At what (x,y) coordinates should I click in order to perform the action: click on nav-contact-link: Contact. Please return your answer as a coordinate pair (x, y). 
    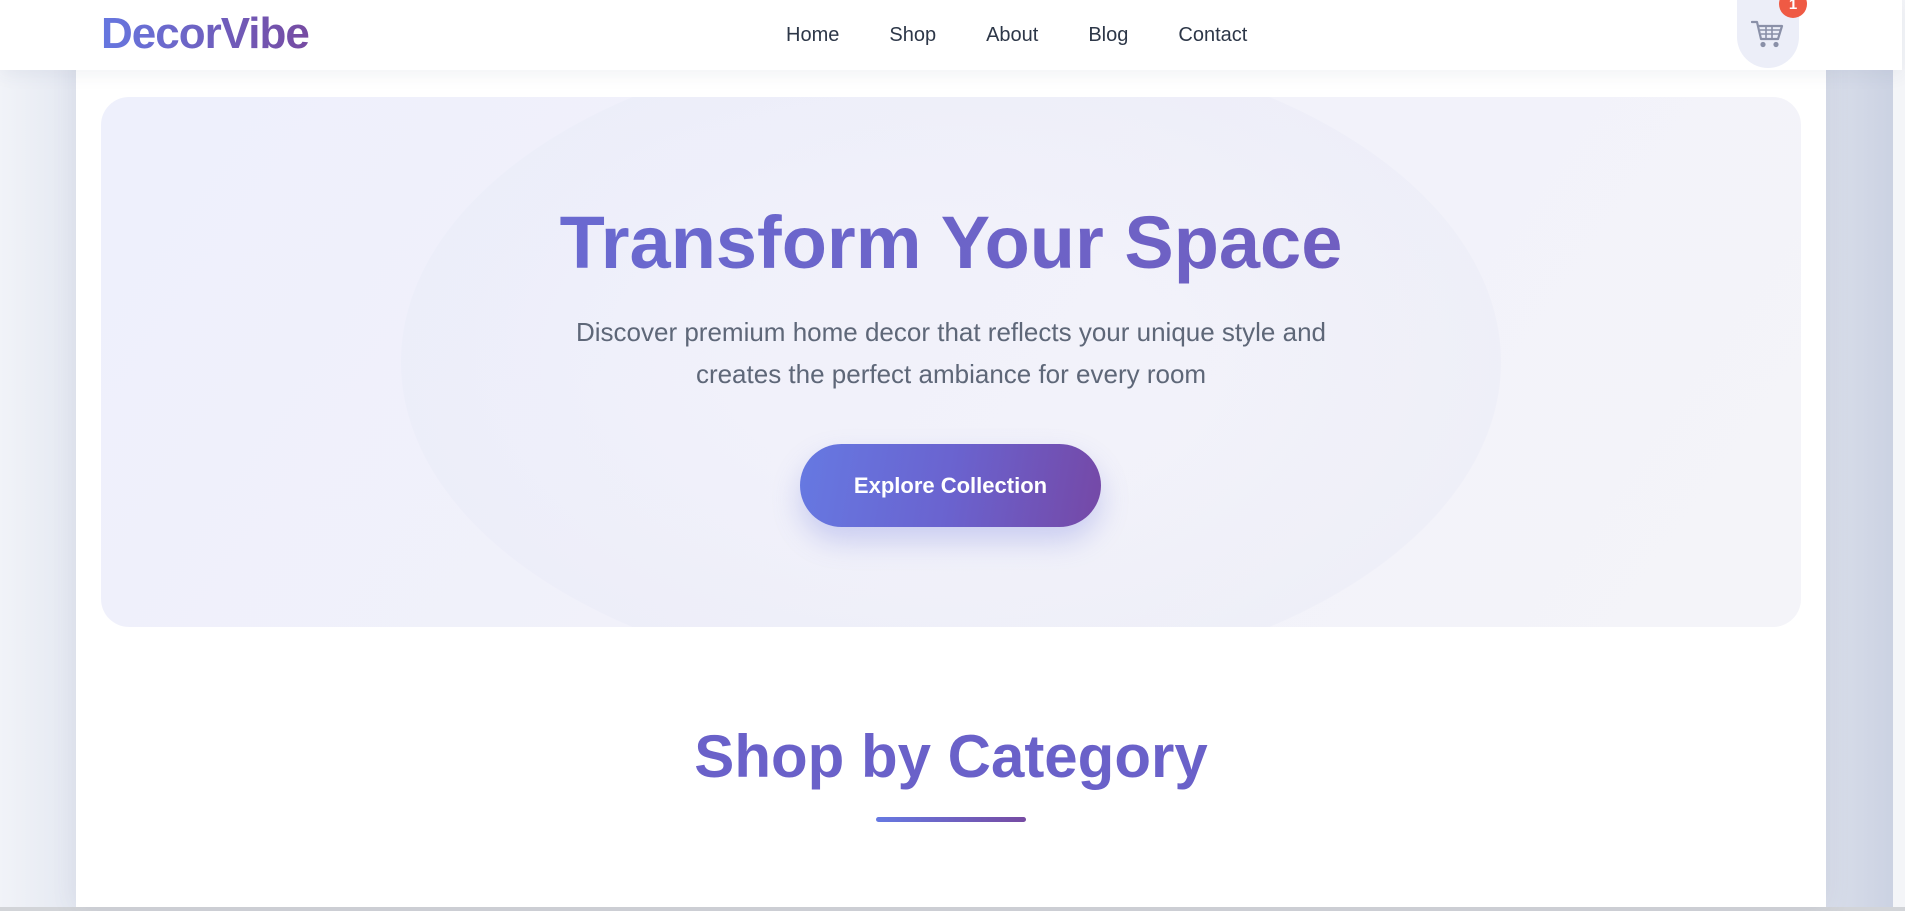
    Looking at the image, I should click on (1212, 35).